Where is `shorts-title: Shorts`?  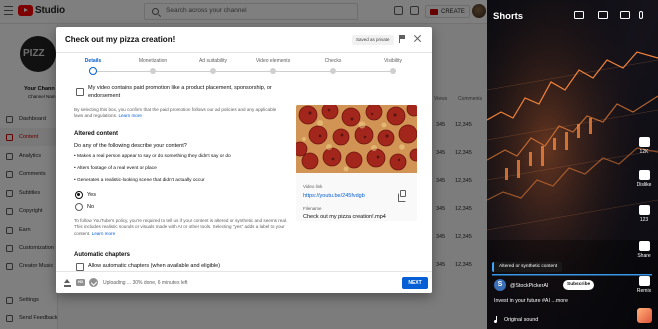
shorts-title: Shorts is located at coordinates (508, 16).